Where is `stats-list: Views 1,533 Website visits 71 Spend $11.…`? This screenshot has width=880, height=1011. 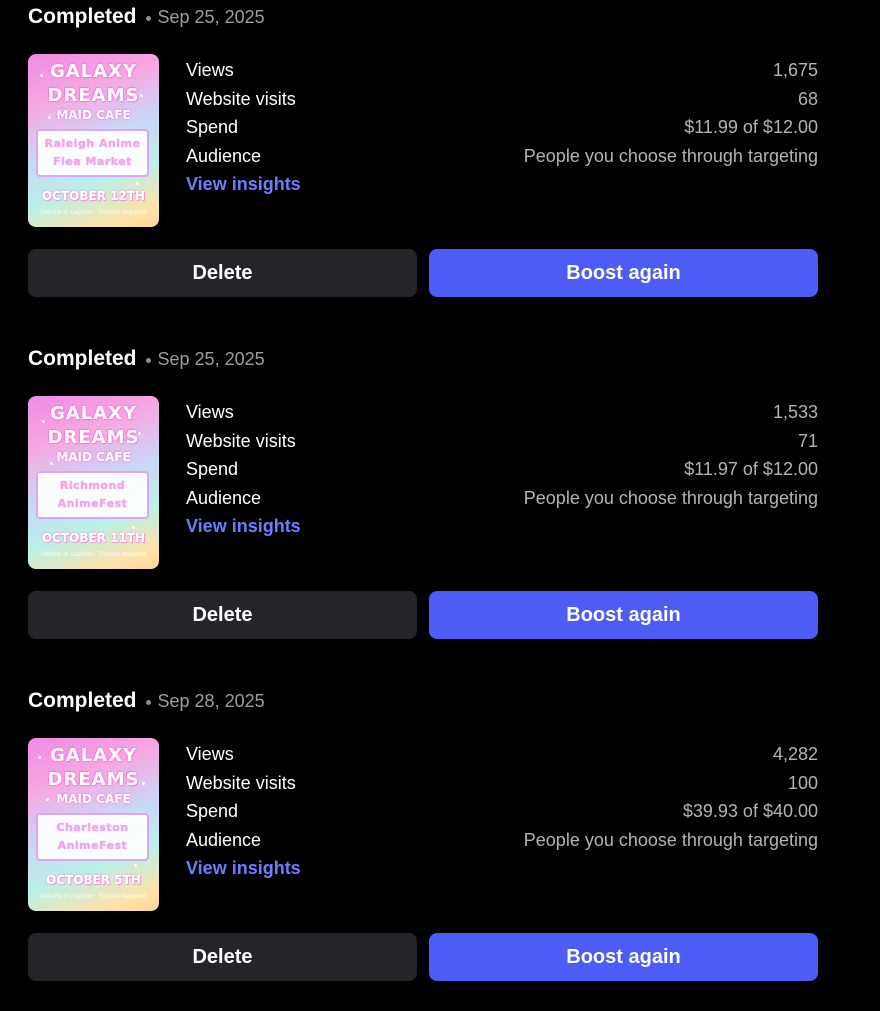
stats-list: Views 1,533 Website visits 71 Spend $11.… is located at coordinates (502, 467).